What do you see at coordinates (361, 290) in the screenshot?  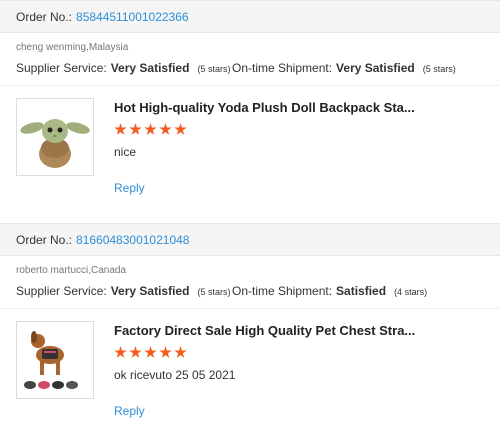 I see `shipment-value: Satisfied` at bounding box center [361, 290].